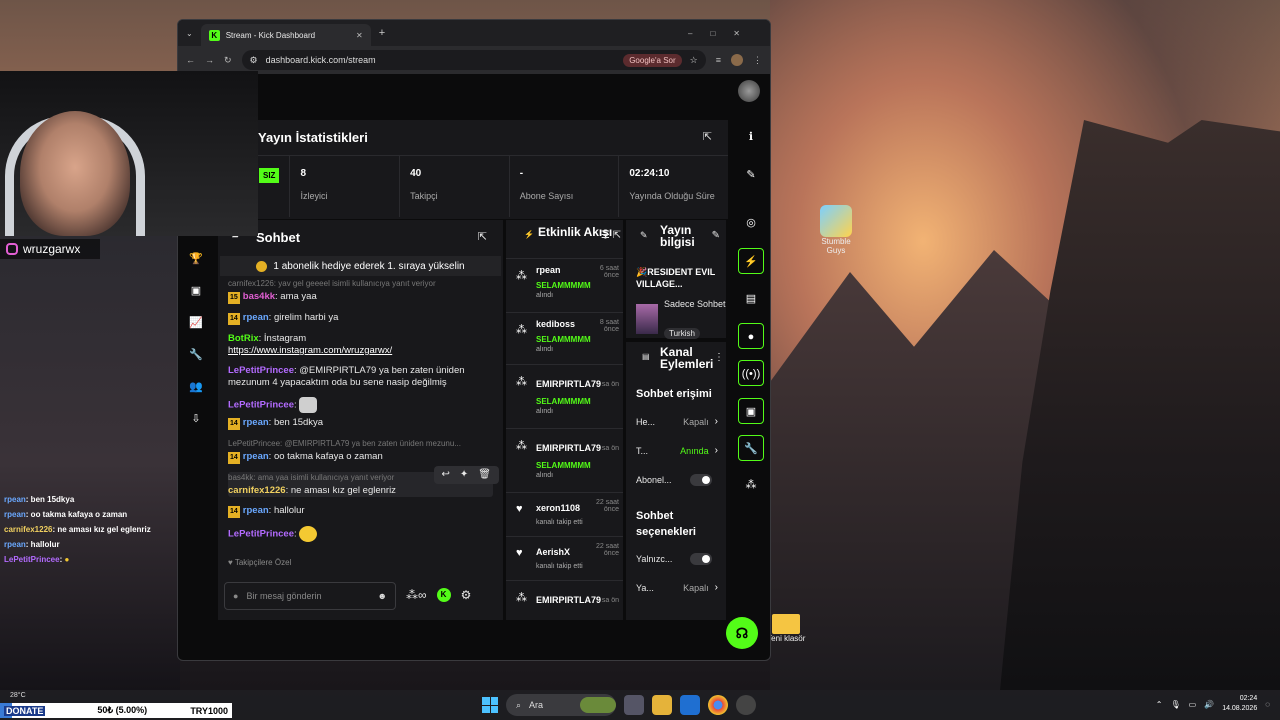 This screenshot has width=1280, height=720. I want to click on kicks-icon: ⁂∞, so click(416, 595).